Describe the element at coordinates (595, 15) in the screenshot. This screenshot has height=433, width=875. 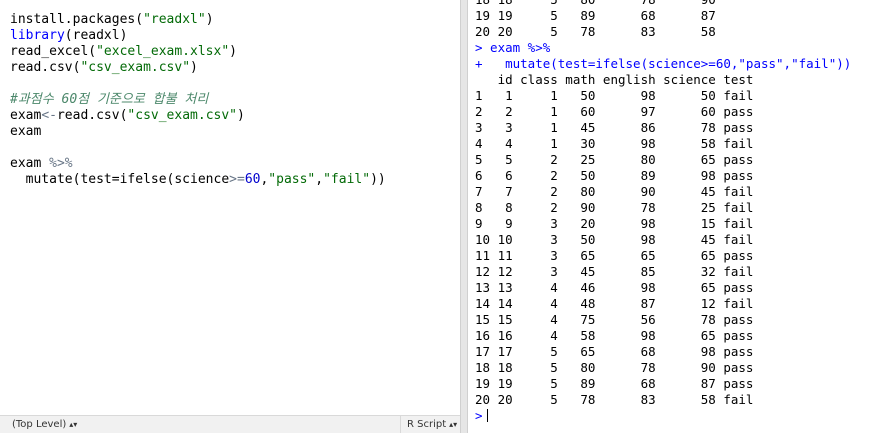
I see `console-output-line: 19 19 5 89 68 87` at that location.